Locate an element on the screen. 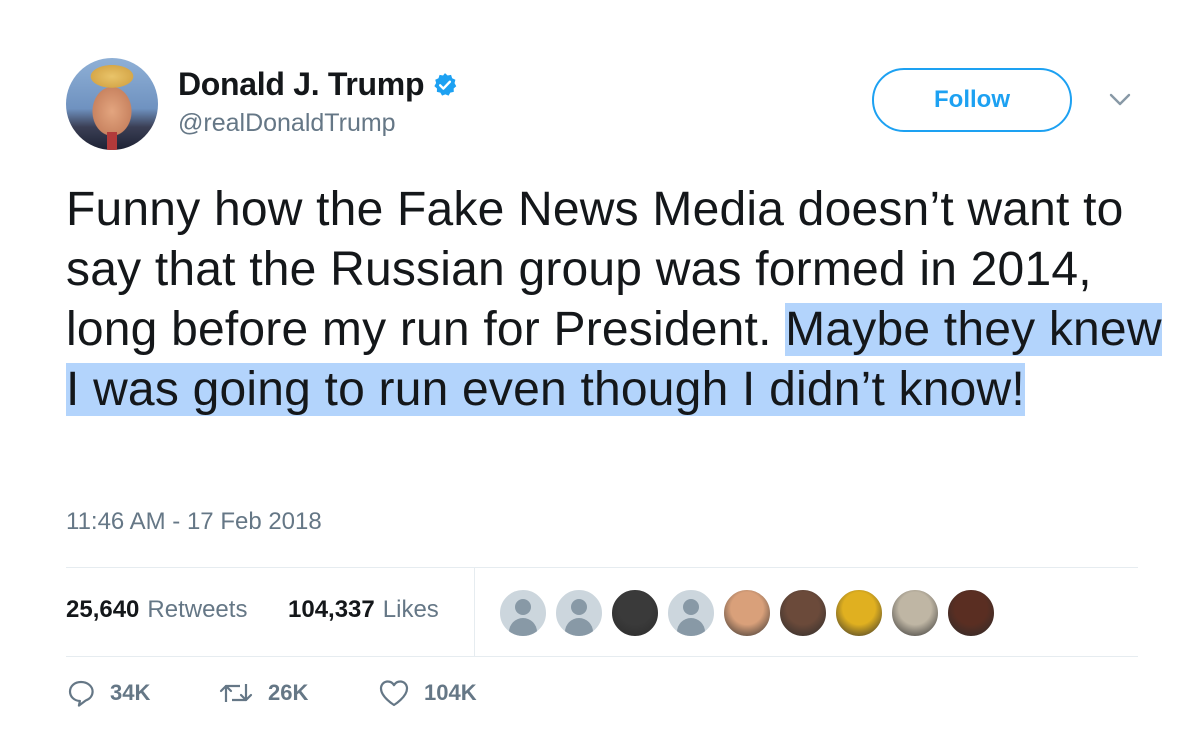 Image resolution: width=1200 pixels, height=737 pixels. retweet-action: 26K is located at coordinates (263, 693).